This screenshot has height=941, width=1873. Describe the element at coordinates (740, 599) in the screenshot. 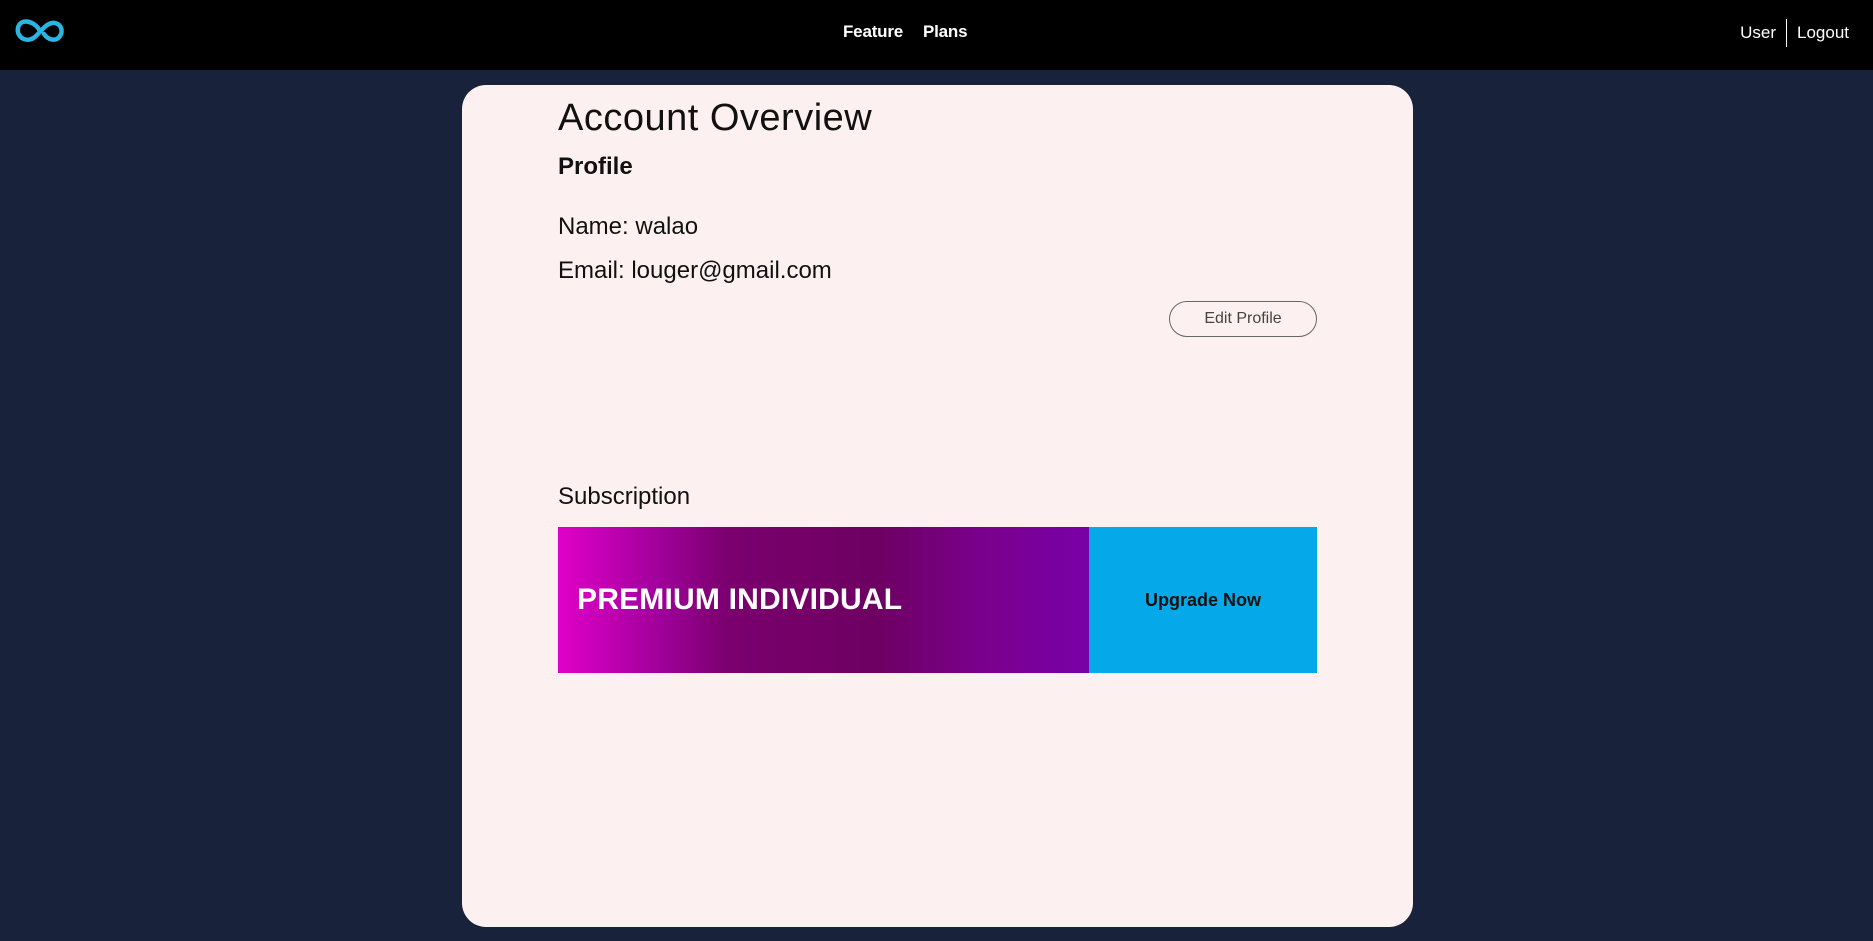

I see `plan-name: PREMIUM INDIVIDUAL` at that location.